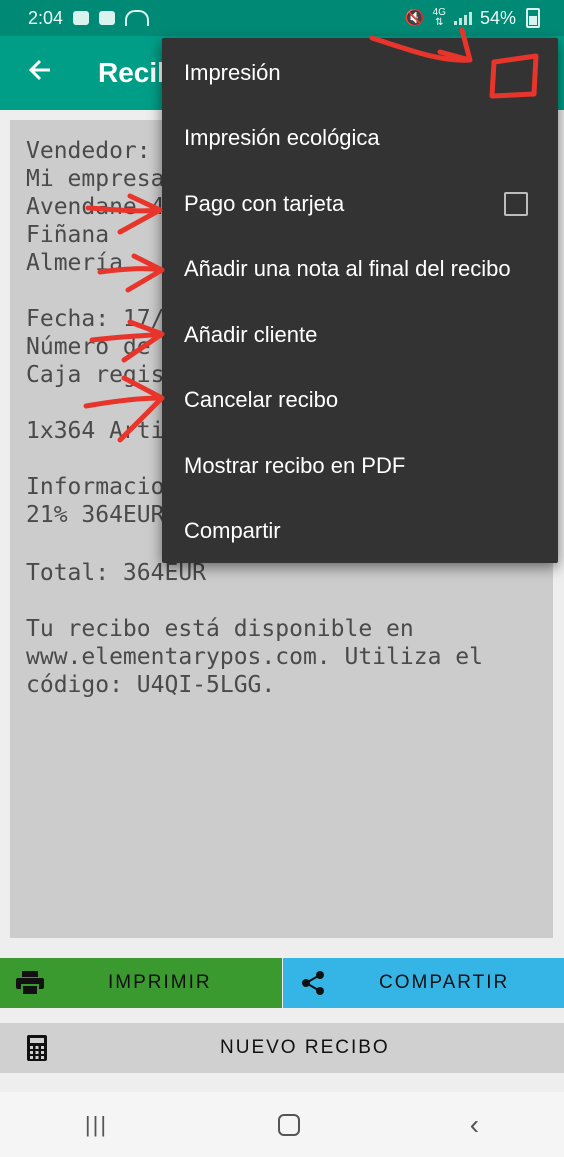 Image resolution: width=564 pixels, height=1157 pixels. Describe the element at coordinates (232, 530) in the screenshot. I see `menu-item-label: Compartir` at that location.